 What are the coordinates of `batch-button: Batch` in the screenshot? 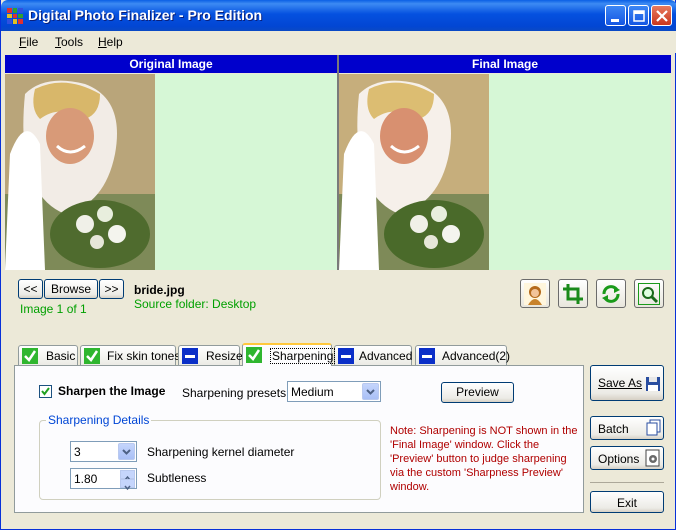 It's located at (627, 428).